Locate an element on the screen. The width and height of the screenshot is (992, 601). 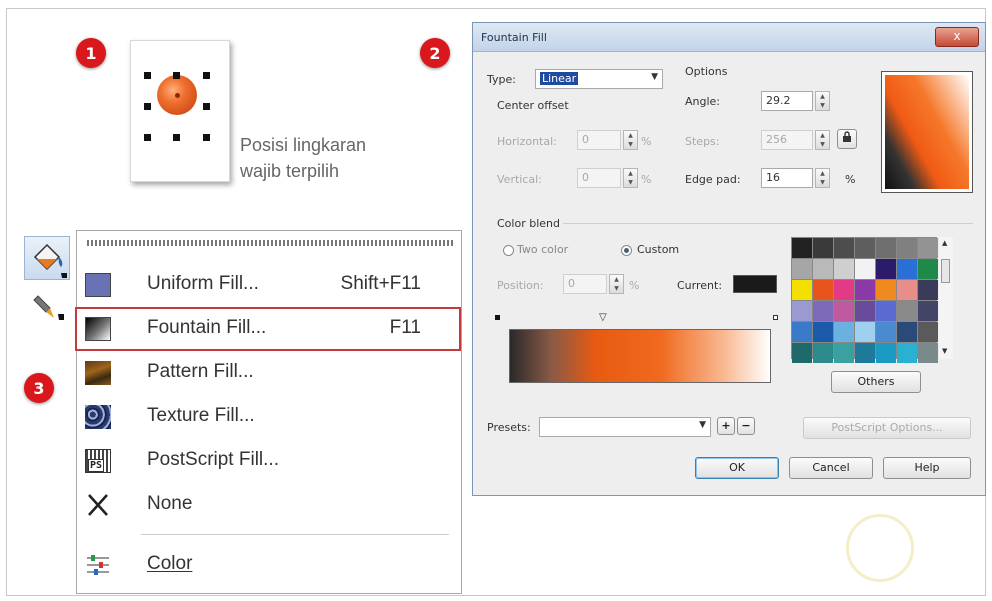
outline-tool-button is located at coordinates (48, 307).